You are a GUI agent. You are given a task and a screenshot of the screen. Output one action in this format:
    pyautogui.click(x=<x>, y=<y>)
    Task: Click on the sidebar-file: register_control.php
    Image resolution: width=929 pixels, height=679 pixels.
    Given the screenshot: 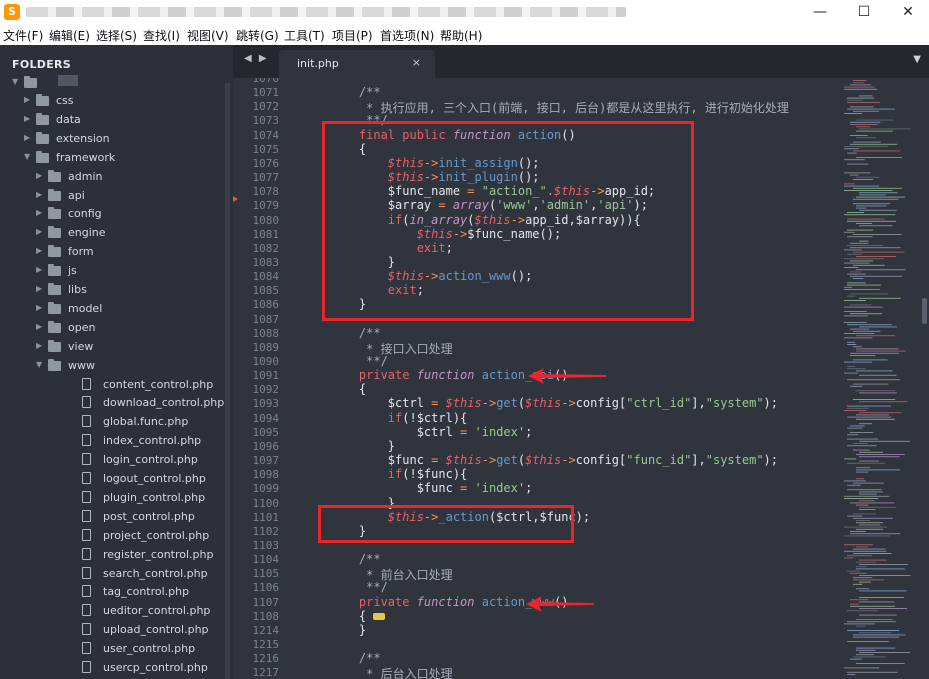 What is the action you would take?
    pyautogui.click(x=112, y=555)
    